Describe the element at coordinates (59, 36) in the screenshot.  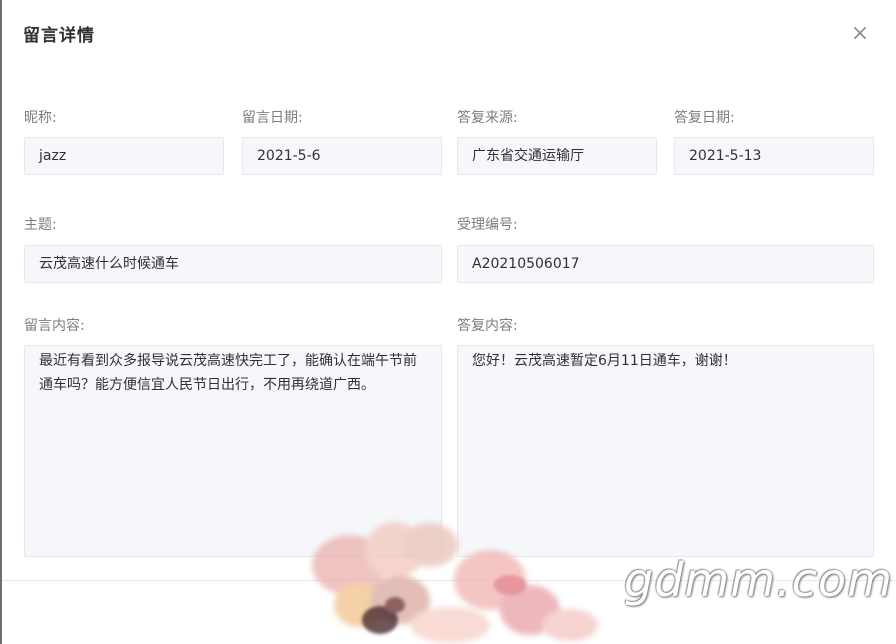
I see `dialog-title: 留言详情` at that location.